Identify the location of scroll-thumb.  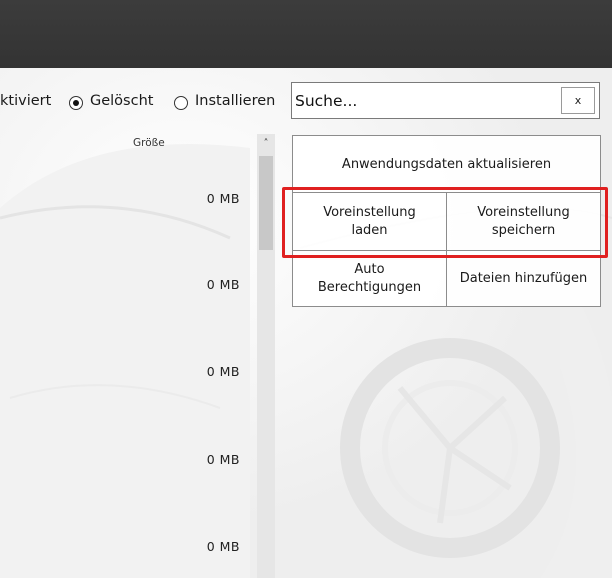
(266, 203).